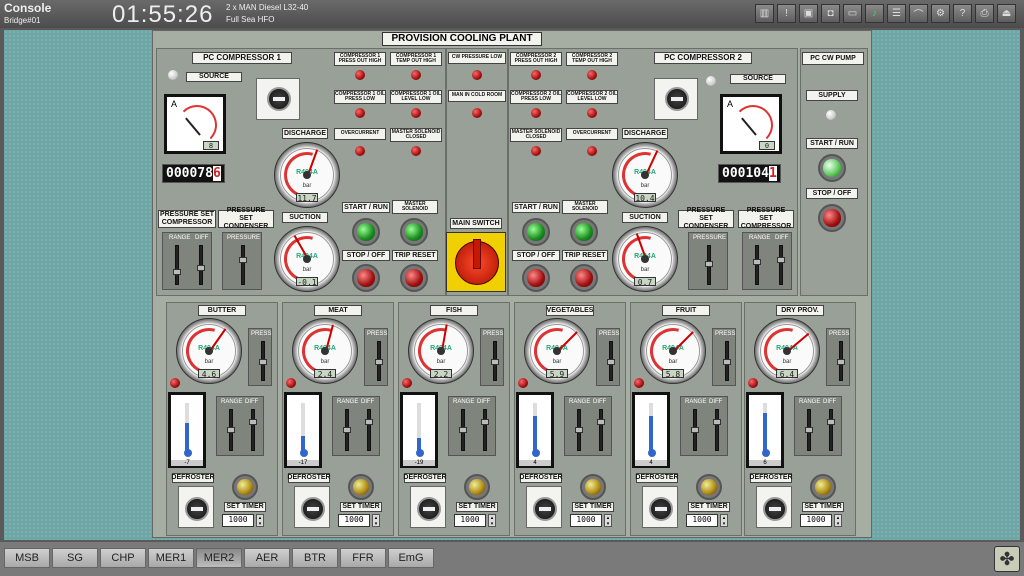 This screenshot has width=1024, height=576. Describe the element at coordinates (163, 14) in the screenshot. I see `clock: 01:55:26` at that location.